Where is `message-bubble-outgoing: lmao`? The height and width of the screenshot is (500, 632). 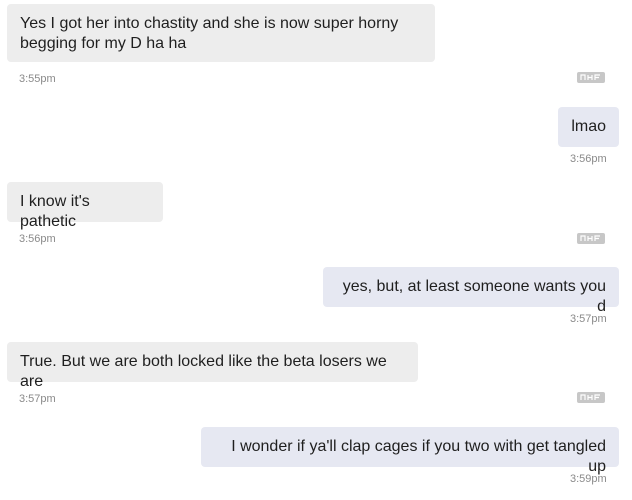 message-bubble-outgoing: lmao is located at coordinates (588, 127).